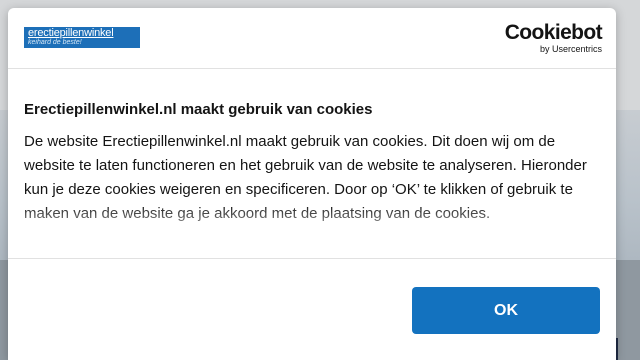  Describe the element at coordinates (71, 33) in the screenshot. I see `site-logo-name: erectiepillenwinkel` at that location.